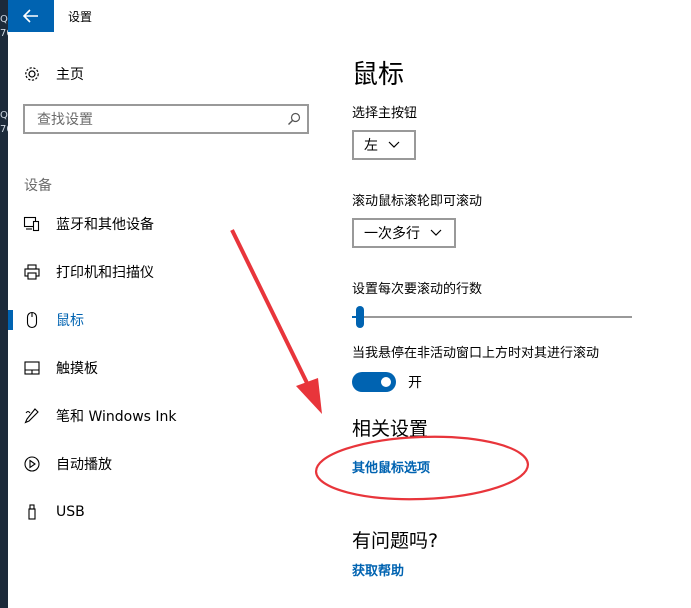 The width and height of the screenshot is (691, 608). Describe the element at coordinates (386, 382) in the screenshot. I see `toggle-knob` at that location.